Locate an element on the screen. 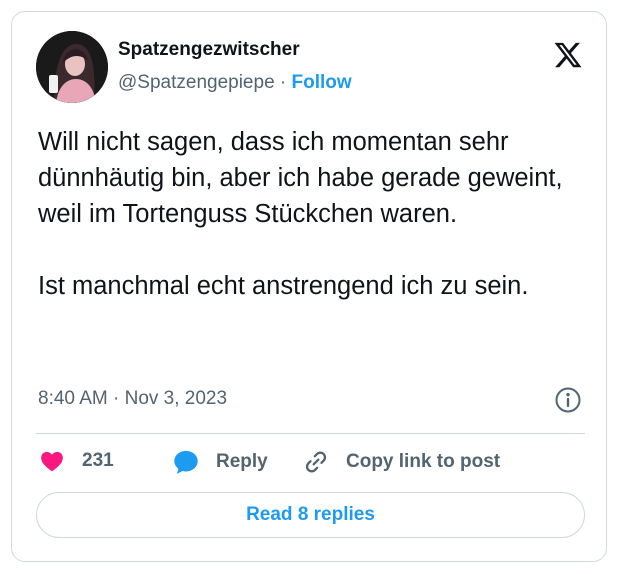 This screenshot has width=620, height=574. author-handle-row: @Spatzengepiepe · Follow is located at coordinates (235, 83).